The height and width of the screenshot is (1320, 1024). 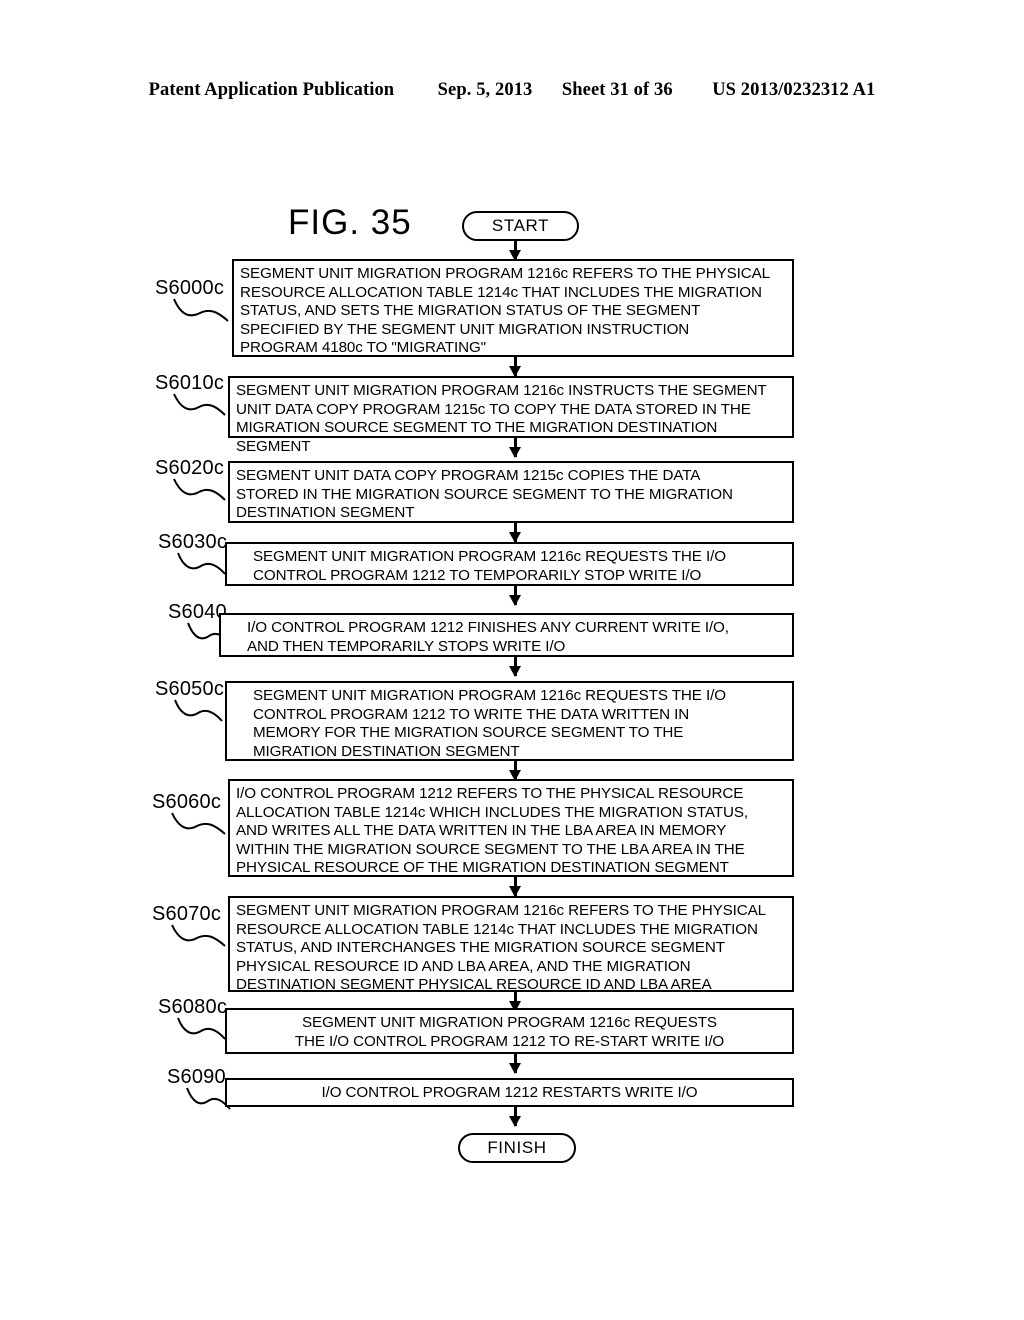 What do you see at coordinates (201, 563) in the screenshot?
I see `leader-line-s6030c` at bounding box center [201, 563].